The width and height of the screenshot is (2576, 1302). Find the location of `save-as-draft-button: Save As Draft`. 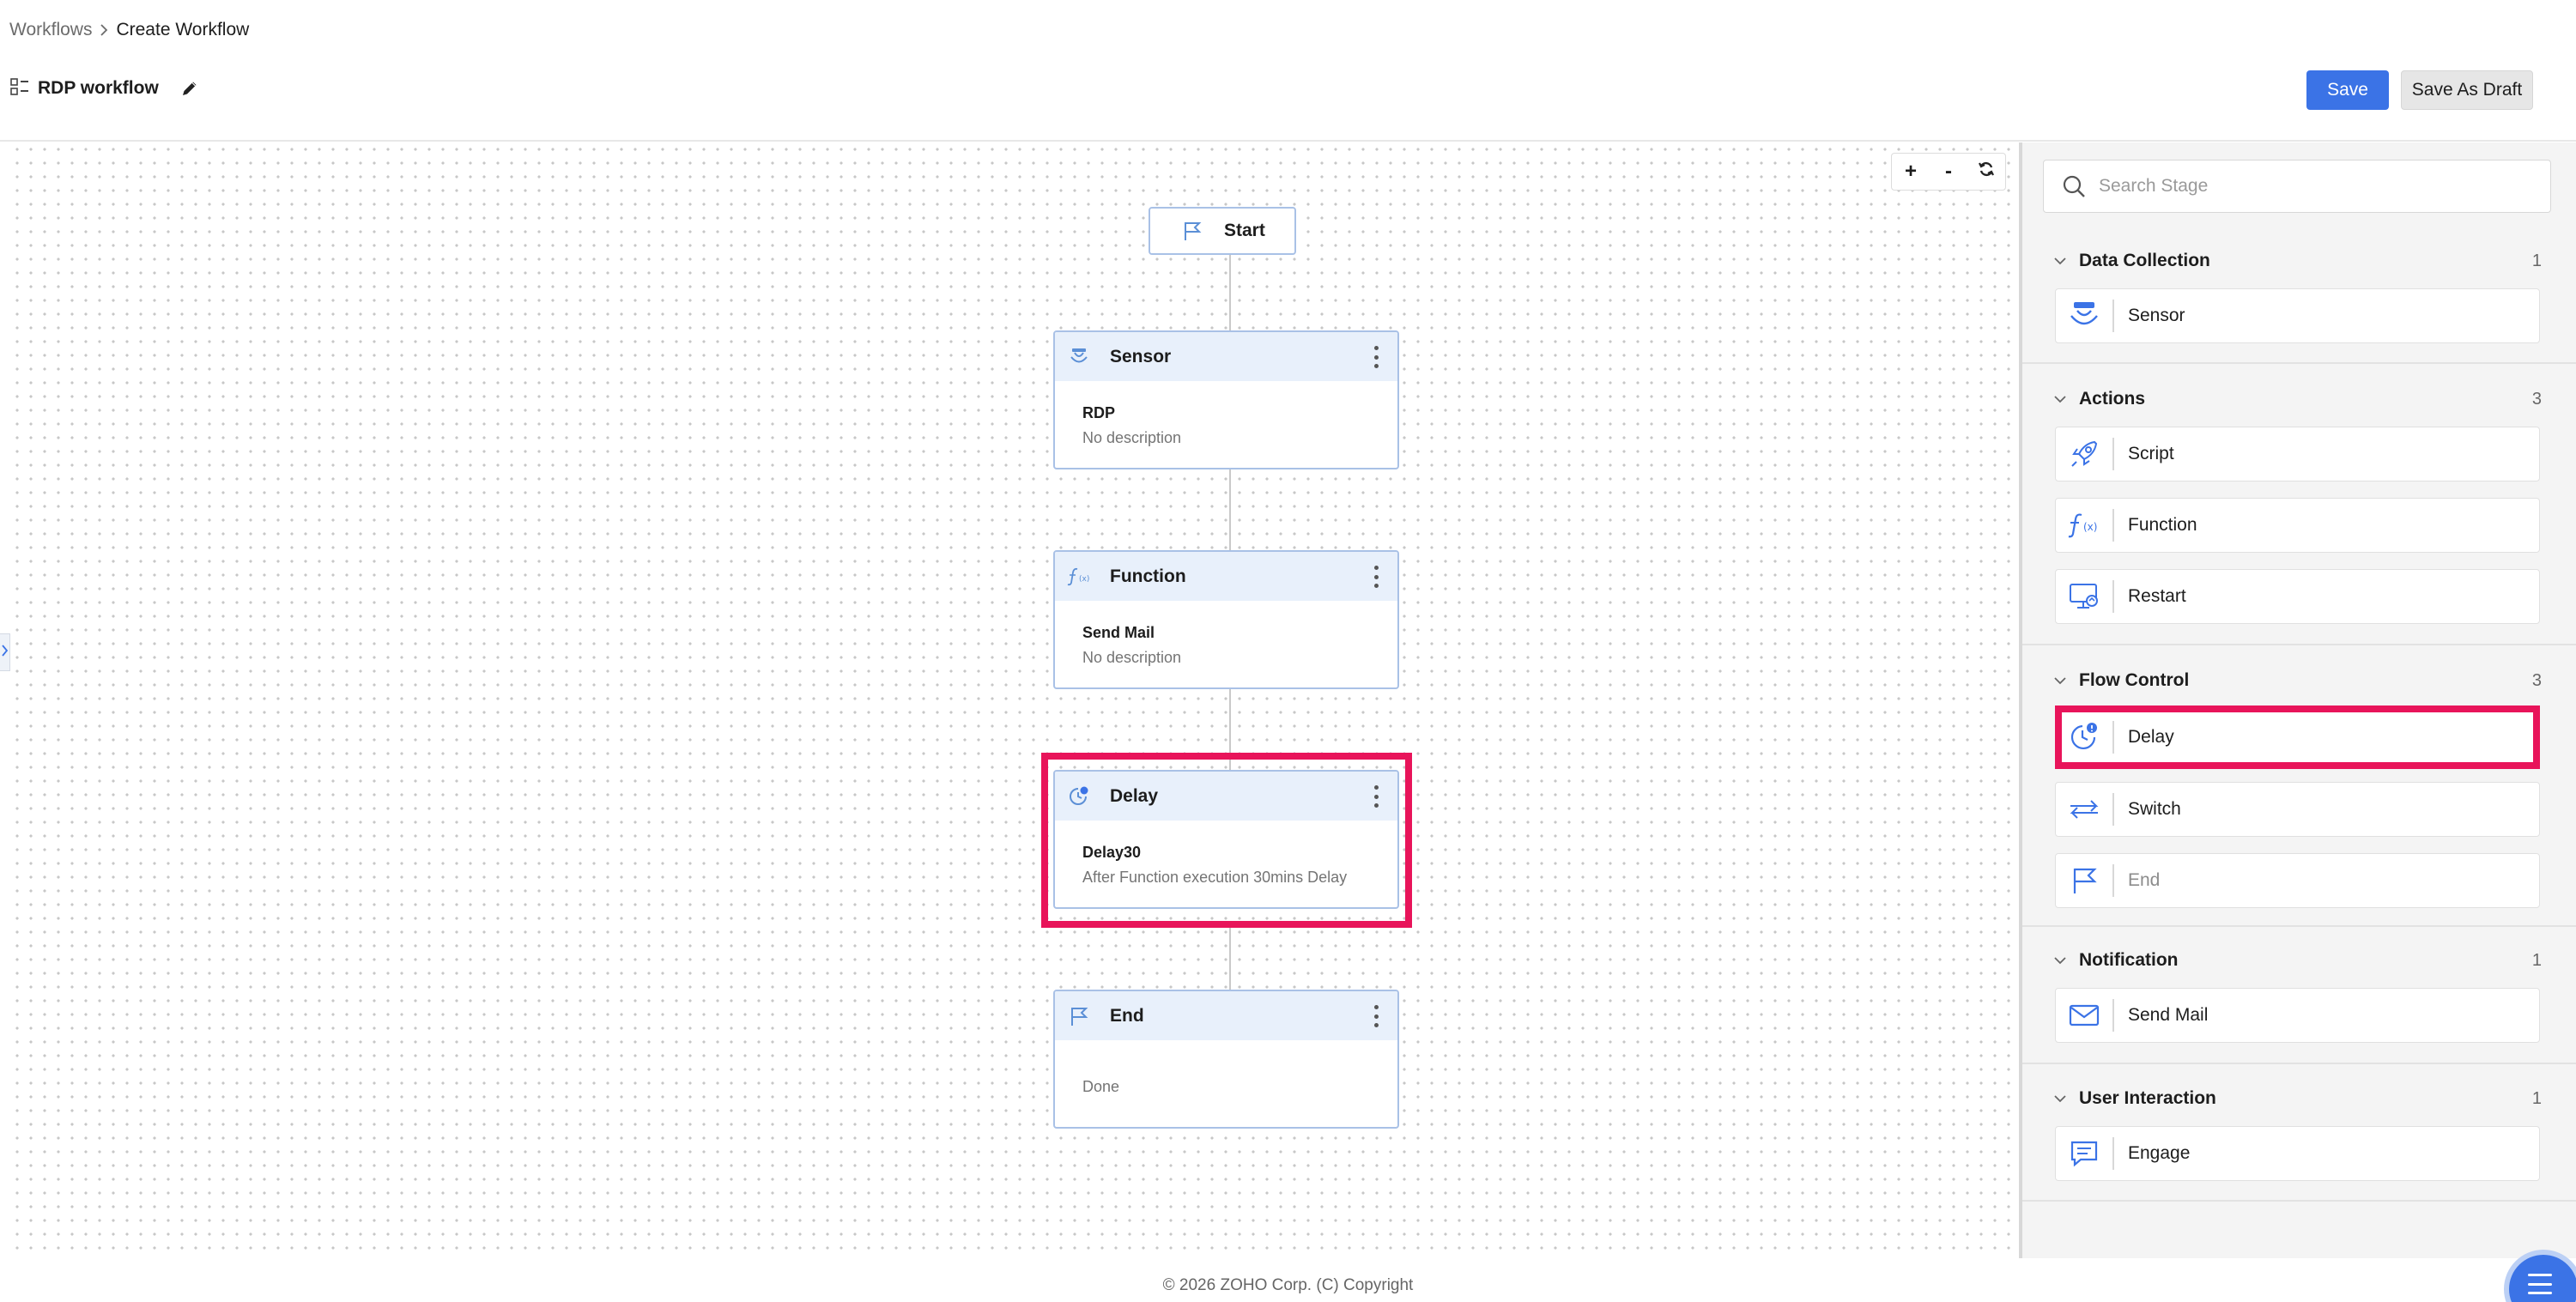

save-as-draft-button: Save As Draft is located at coordinates (2467, 90).